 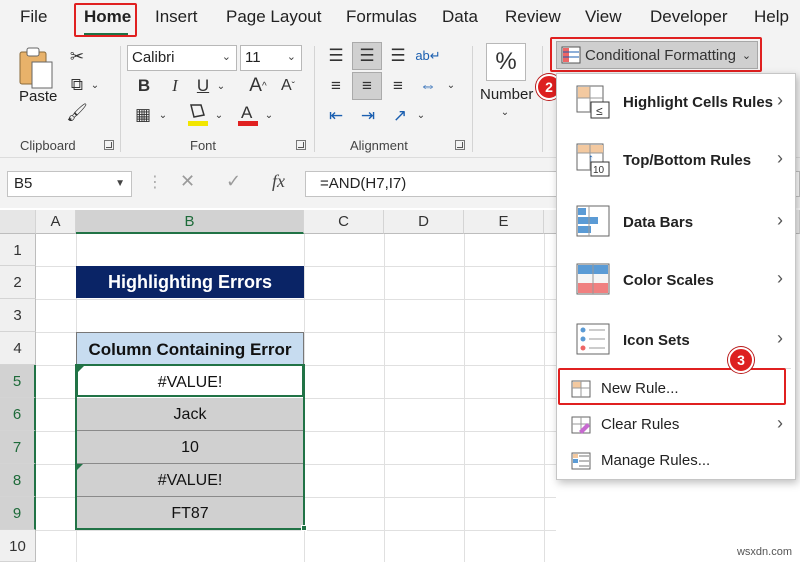 What do you see at coordinates (182, 58) in the screenshot?
I see `font-name-combo: Calibri ⌄` at bounding box center [182, 58].